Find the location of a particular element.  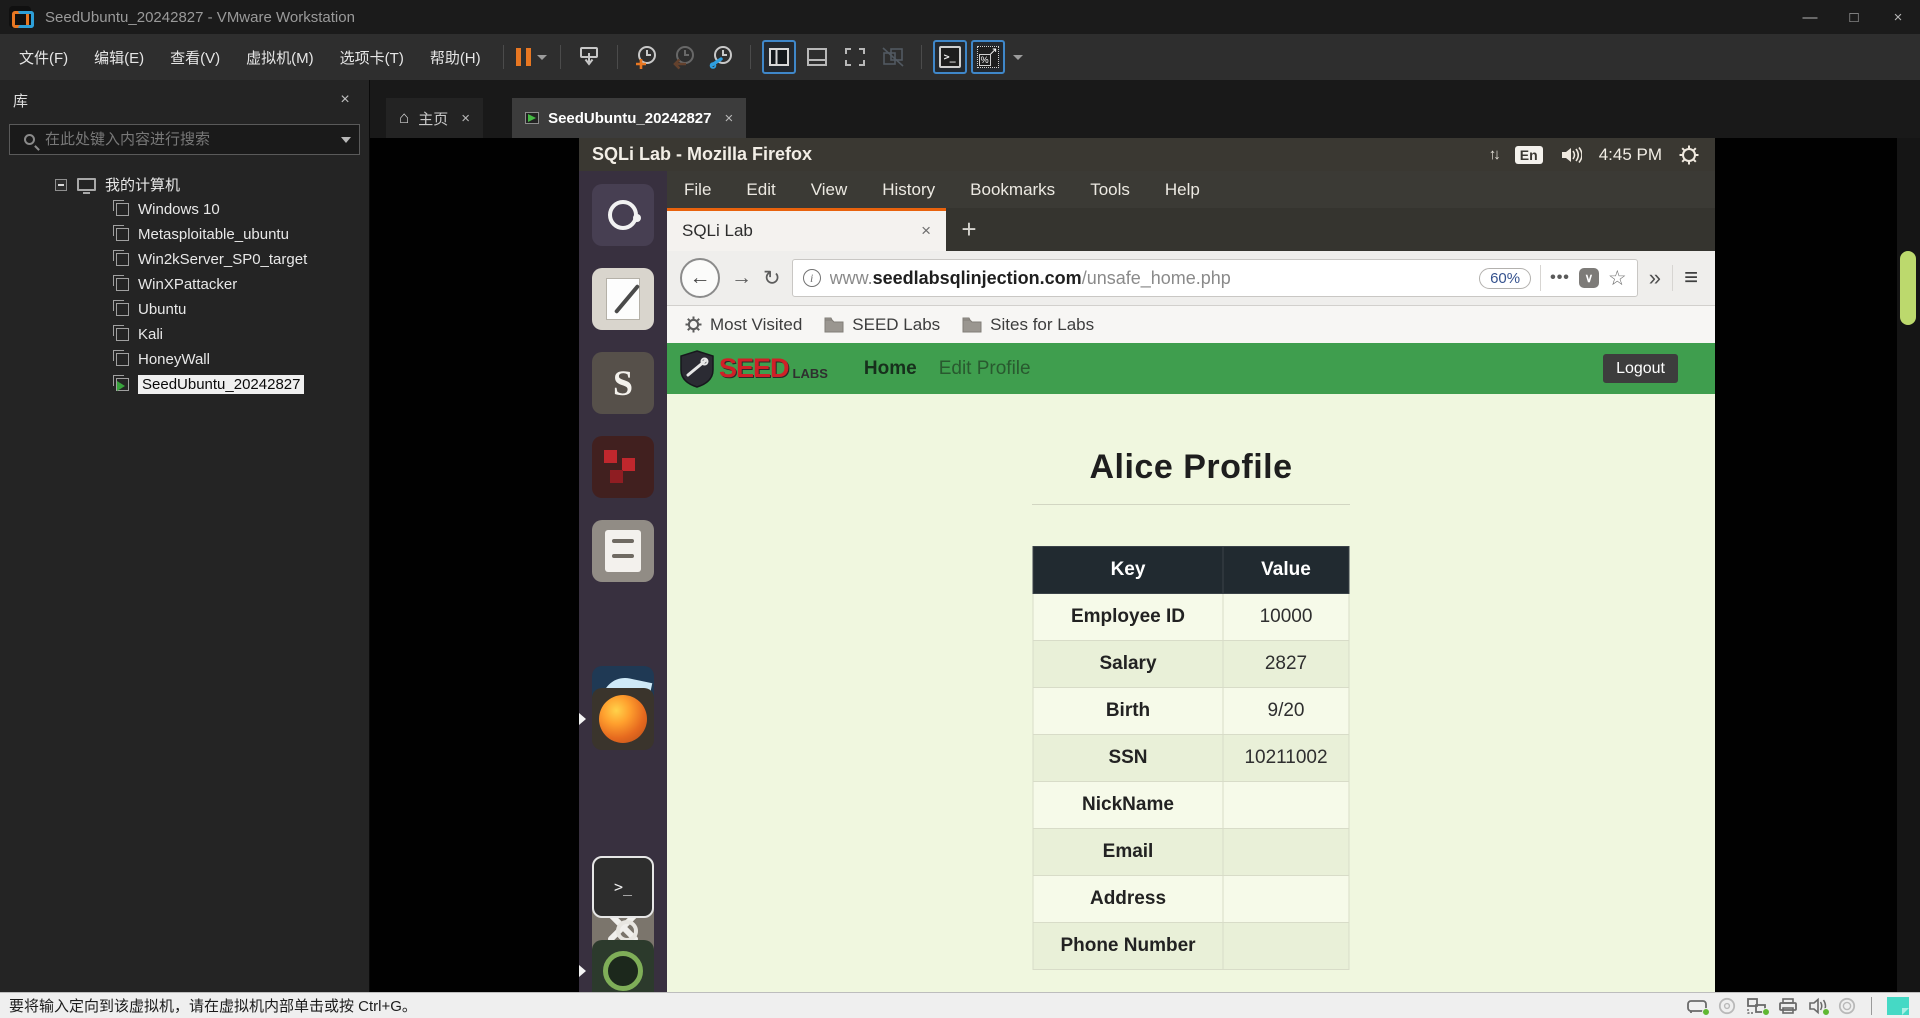

network-adapter-icon is located at coordinates (1758, 1006).